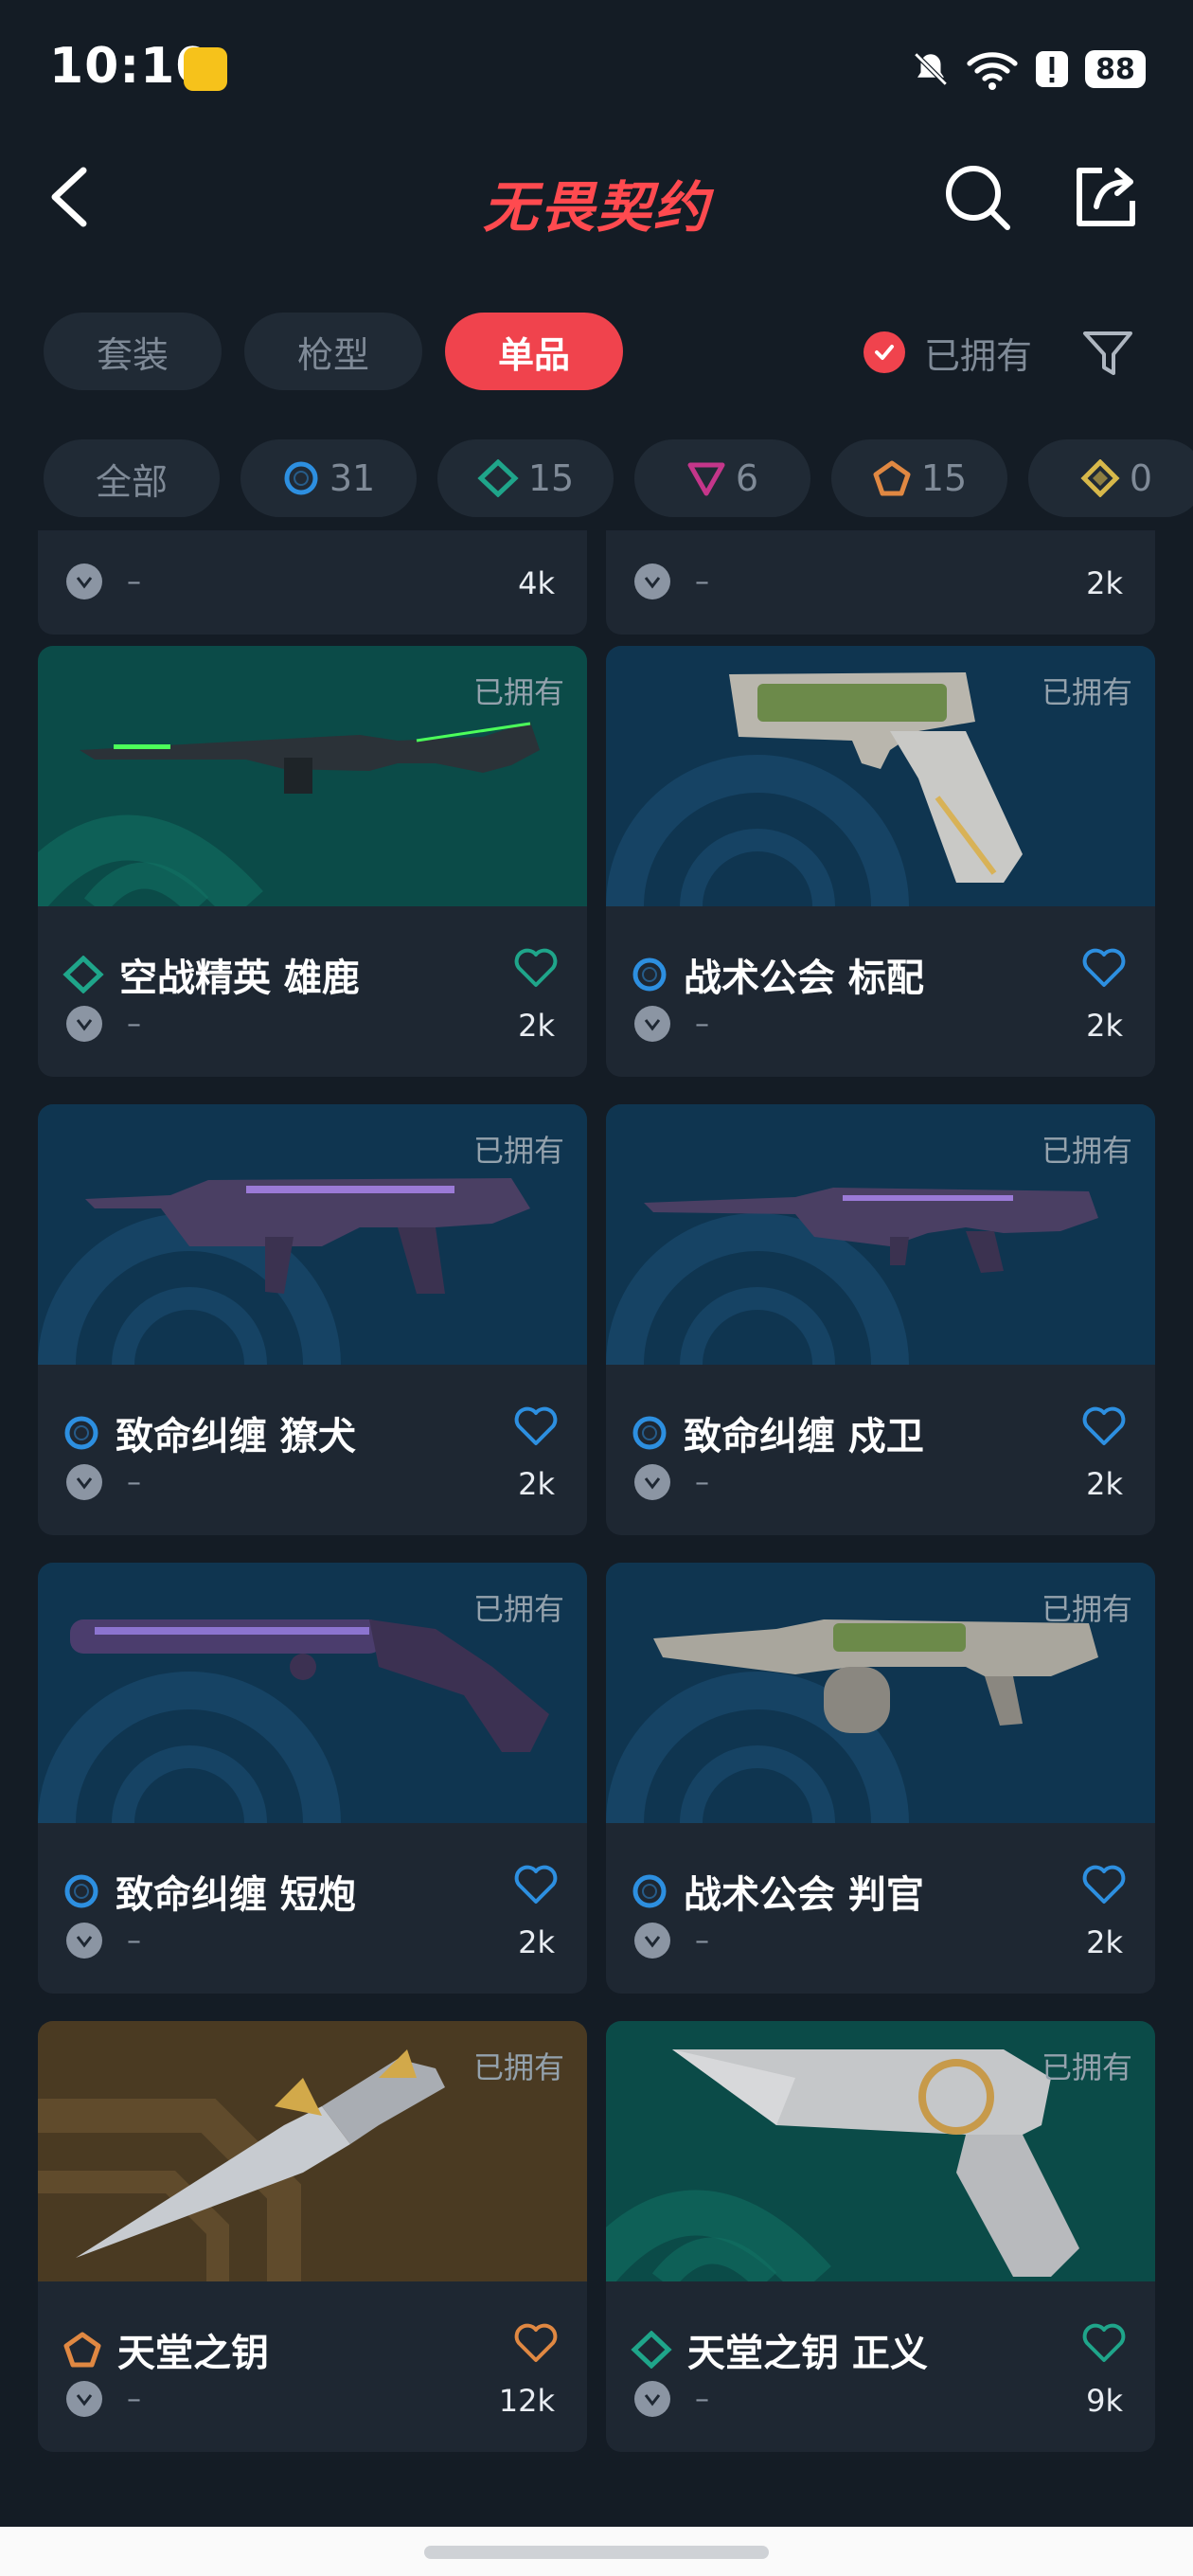 This screenshot has width=1193, height=2576. I want to click on share-icon, so click(1106, 197).